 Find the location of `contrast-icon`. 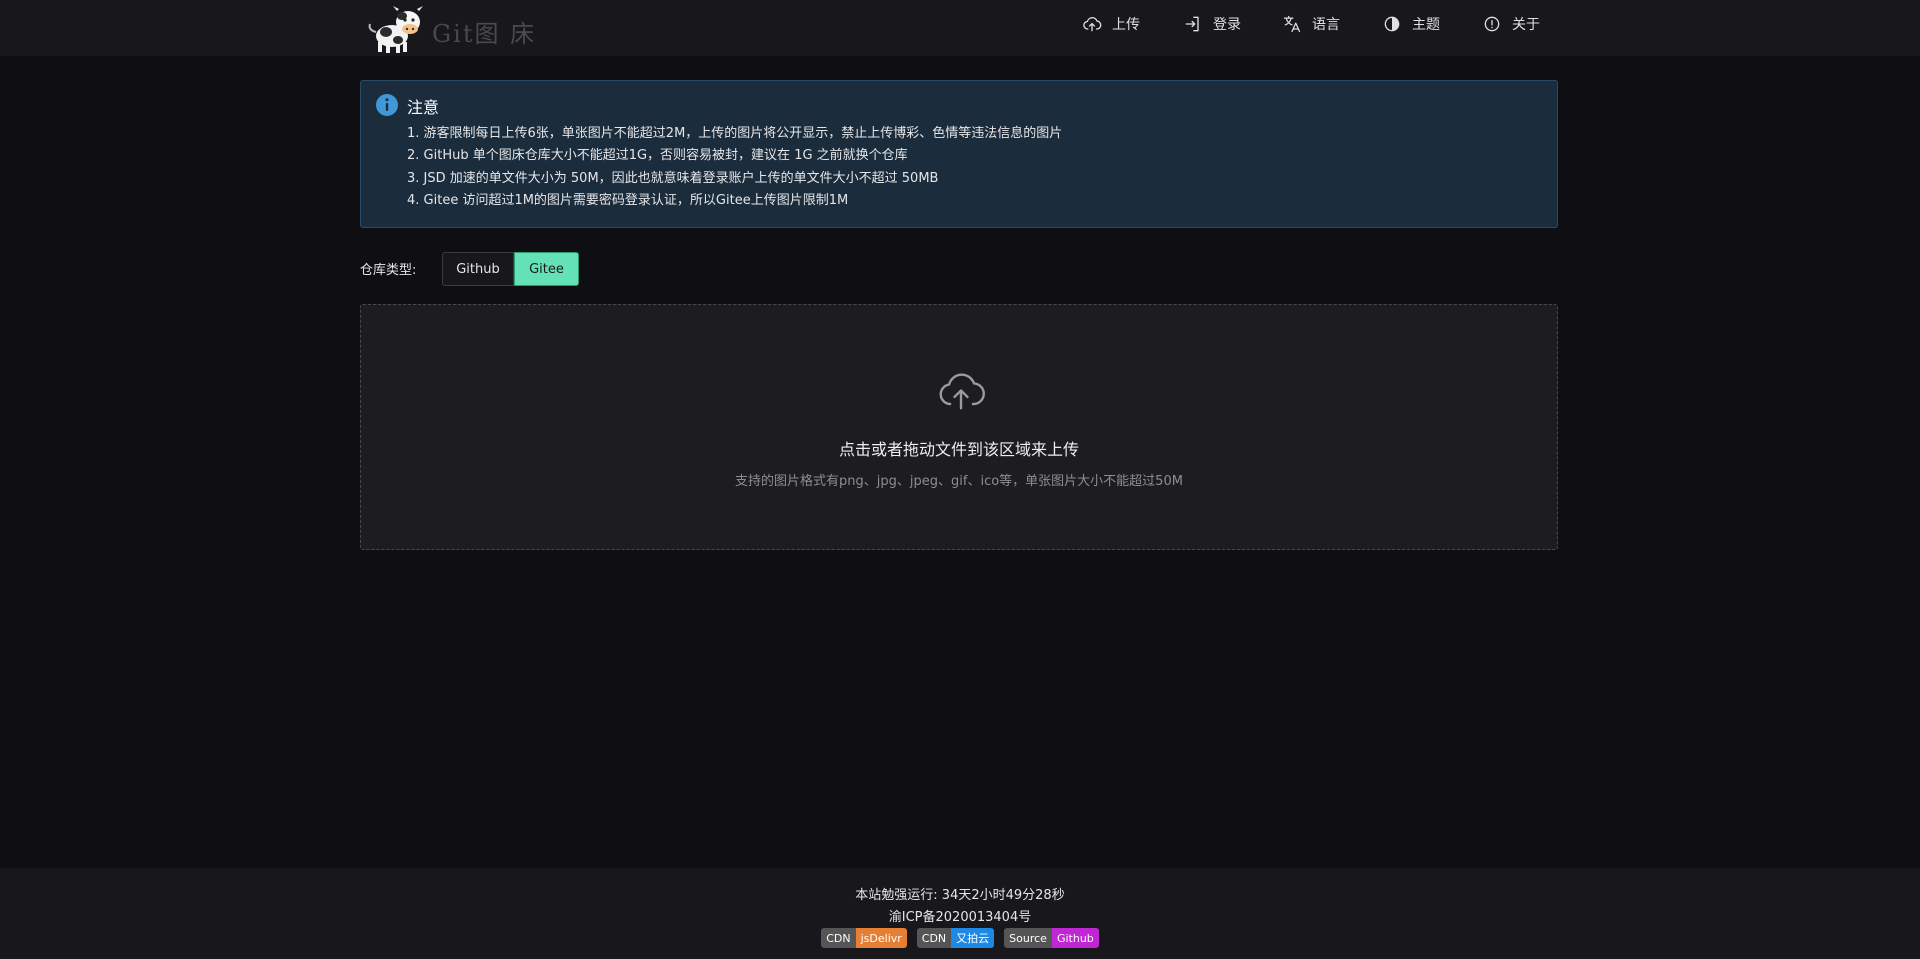

contrast-icon is located at coordinates (1392, 24).